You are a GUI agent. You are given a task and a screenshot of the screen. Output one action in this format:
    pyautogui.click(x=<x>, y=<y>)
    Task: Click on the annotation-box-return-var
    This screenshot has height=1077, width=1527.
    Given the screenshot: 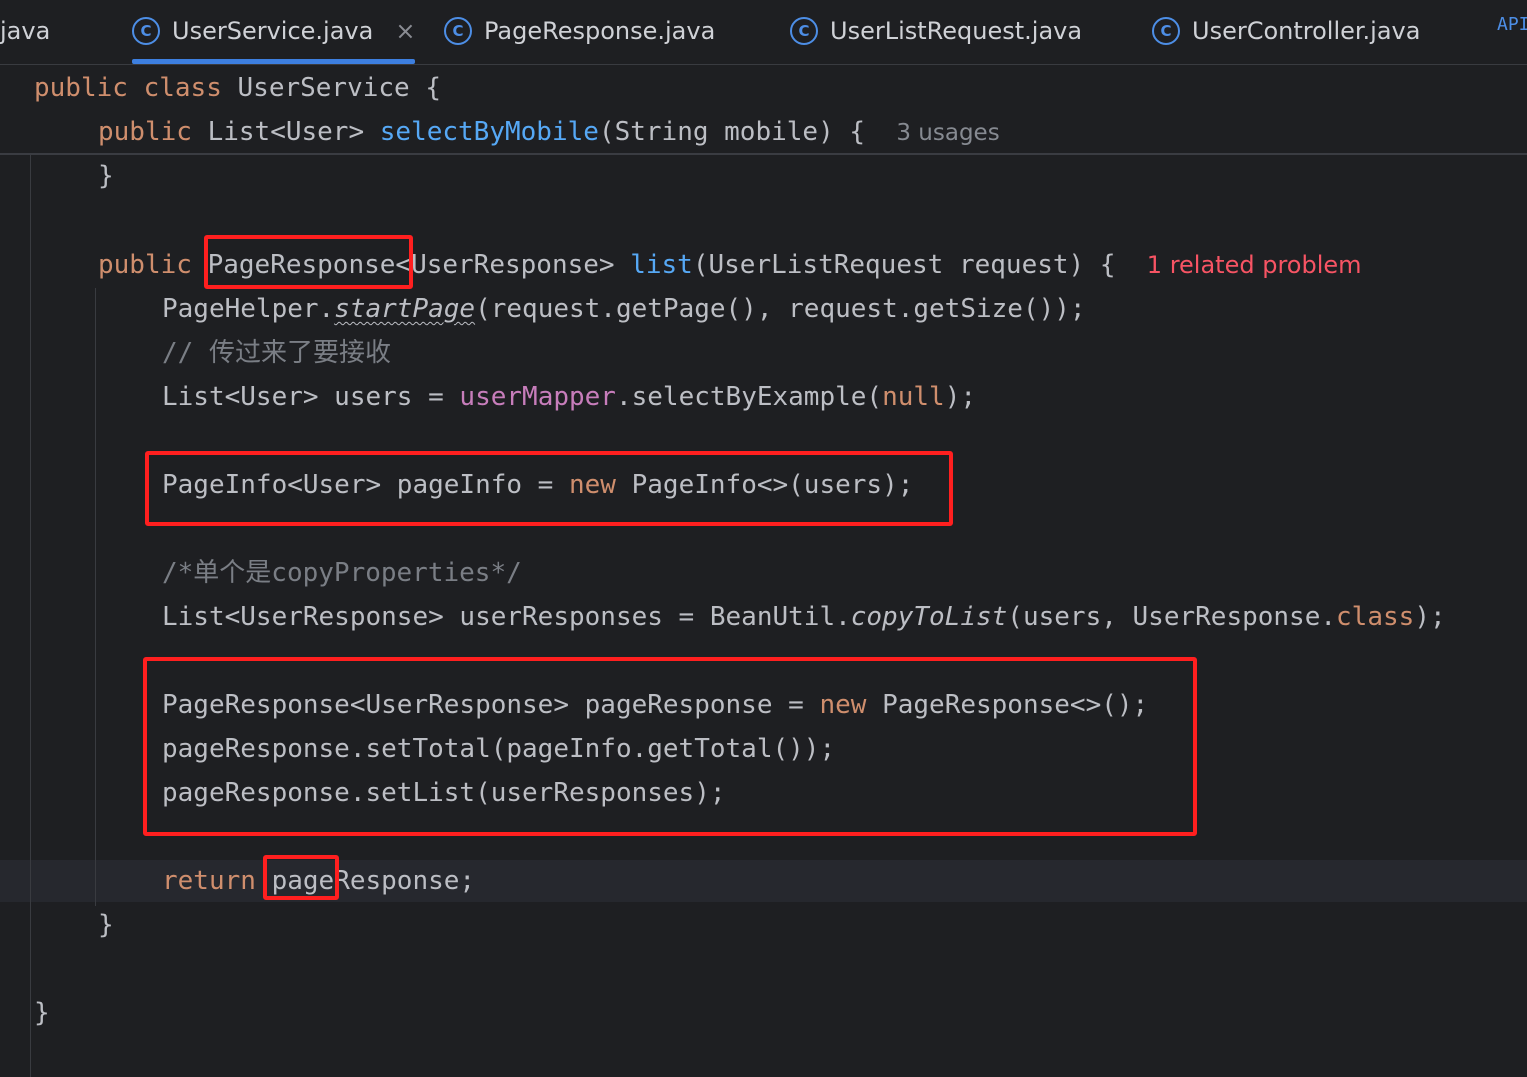 What is the action you would take?
    pyautogui.click(x=301, y=877)
    